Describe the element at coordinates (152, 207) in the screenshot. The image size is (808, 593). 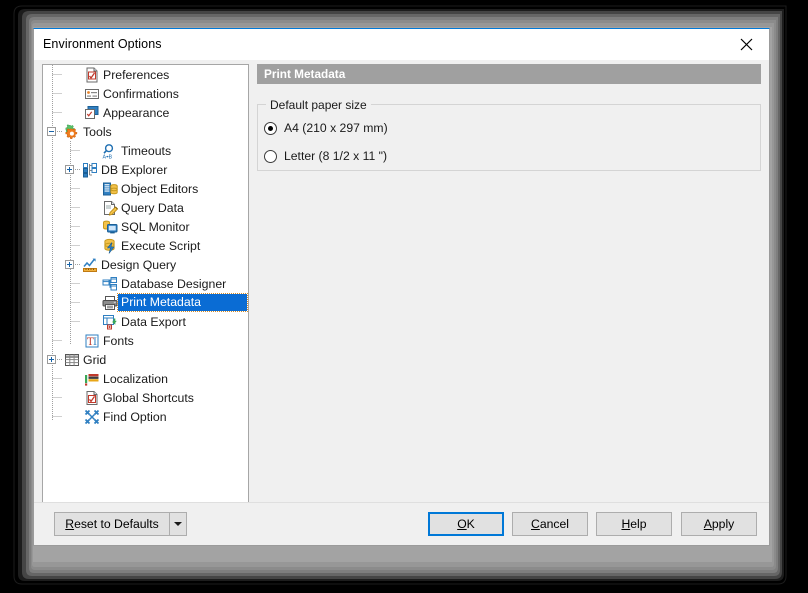
I see `tree-item-label: Query Data` at that location.